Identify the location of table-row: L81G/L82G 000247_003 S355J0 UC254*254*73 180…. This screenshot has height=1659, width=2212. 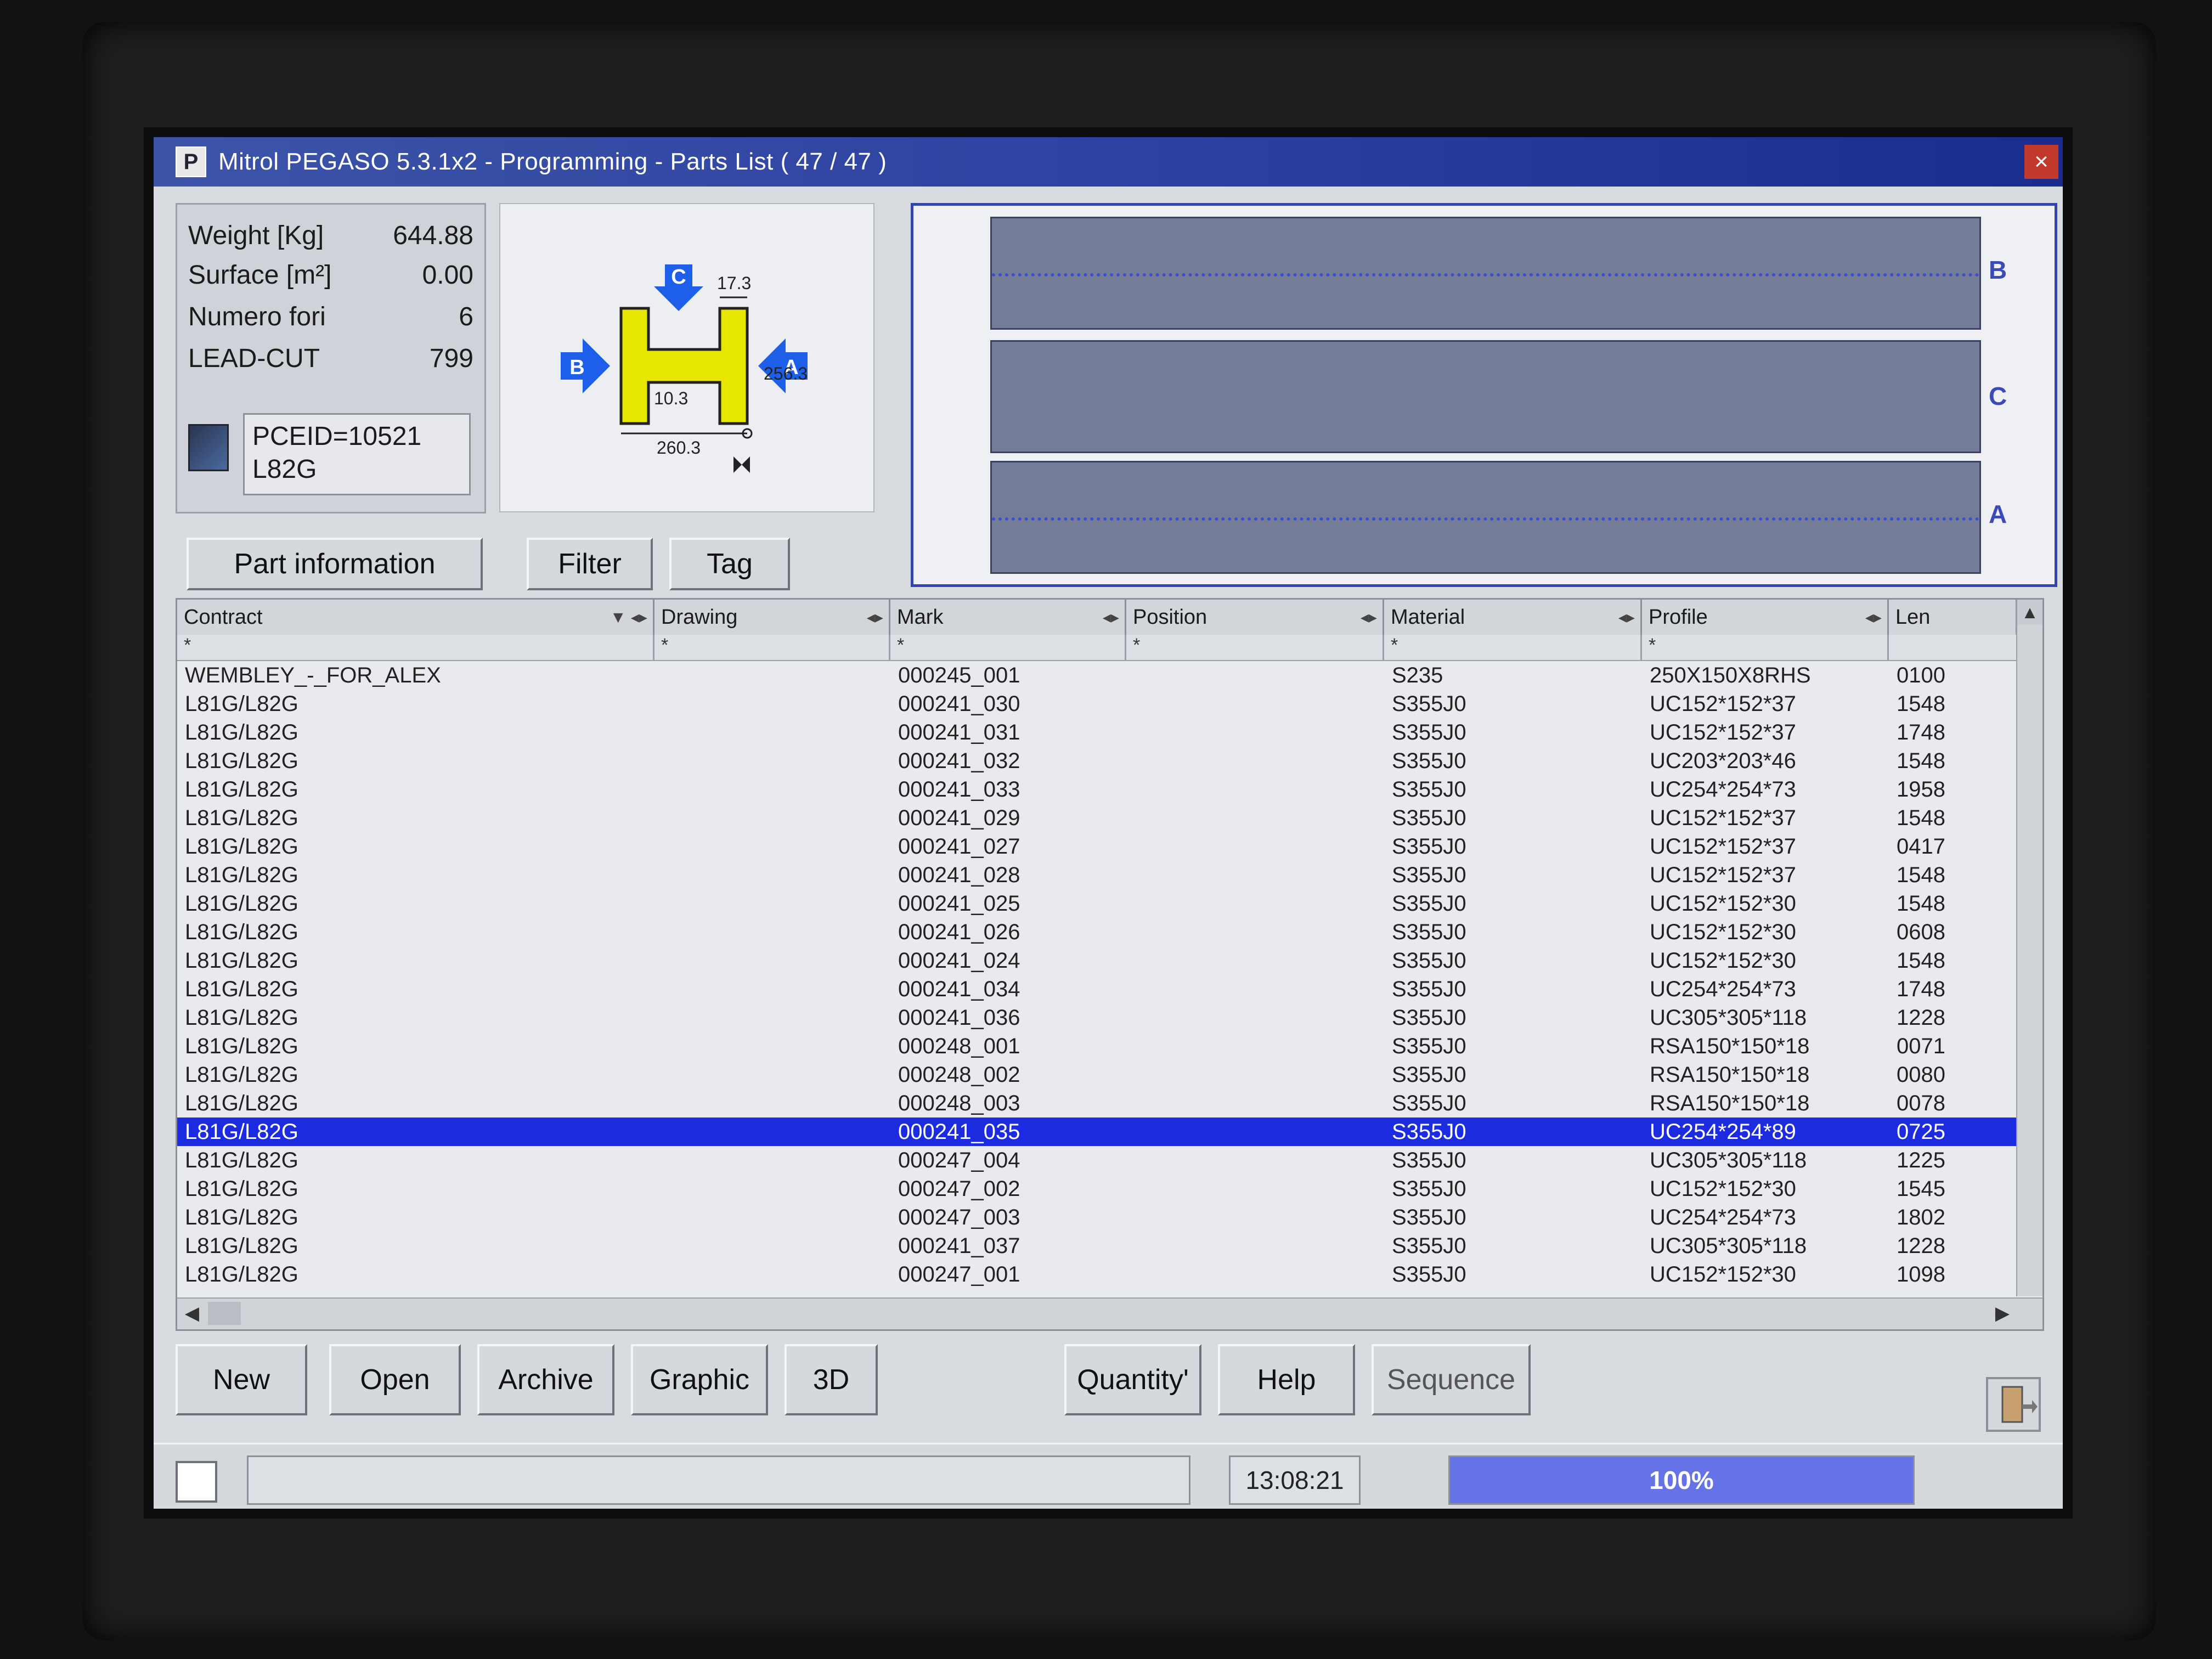
(1109, 1218).